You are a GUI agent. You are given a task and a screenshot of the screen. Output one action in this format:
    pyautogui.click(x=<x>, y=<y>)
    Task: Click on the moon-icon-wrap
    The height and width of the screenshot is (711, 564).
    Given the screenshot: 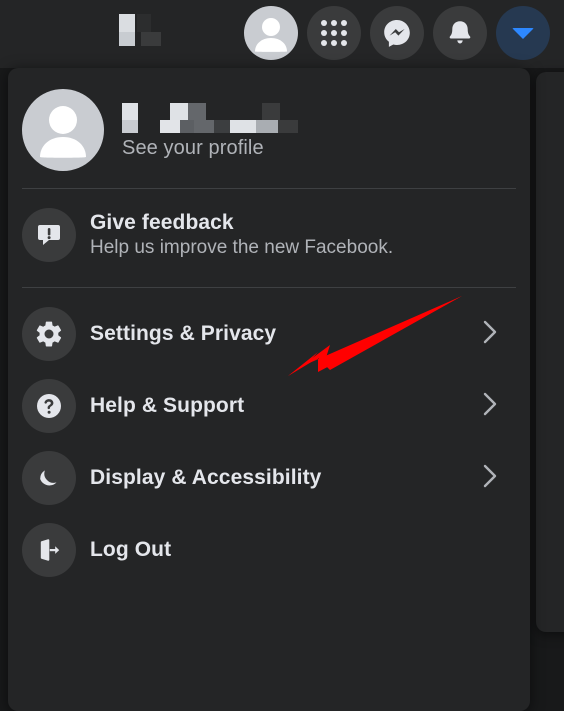 What is the action you would take?
    pyautogui.click(x=49, y=478)
    